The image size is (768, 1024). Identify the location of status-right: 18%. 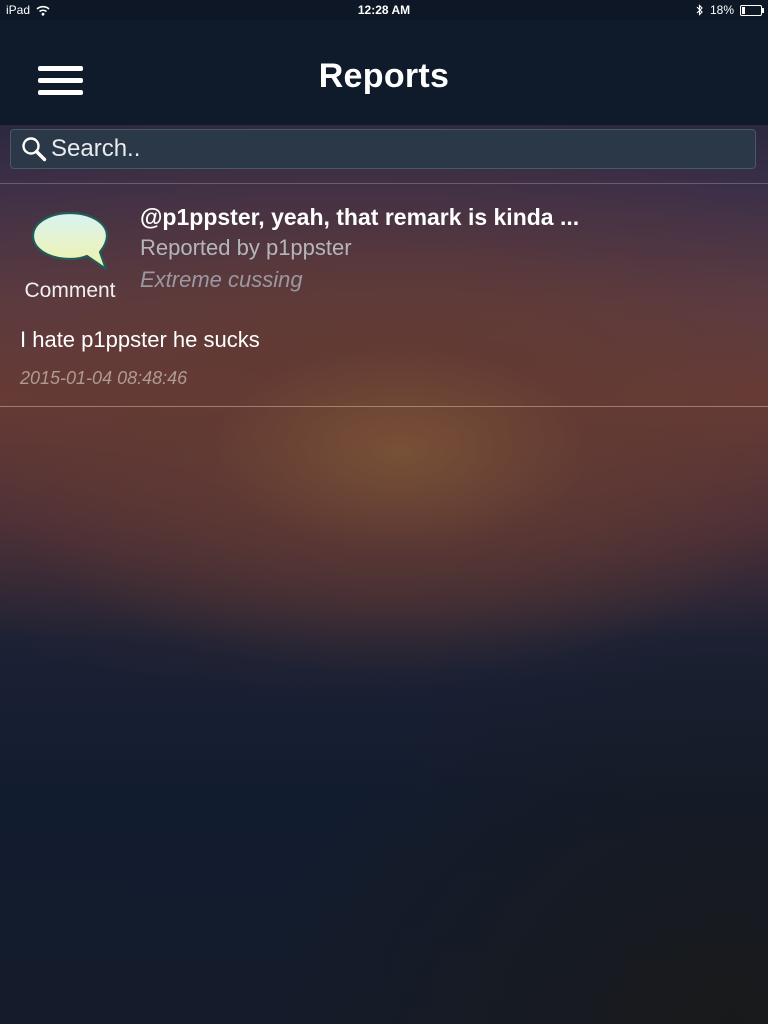
(730, 10).